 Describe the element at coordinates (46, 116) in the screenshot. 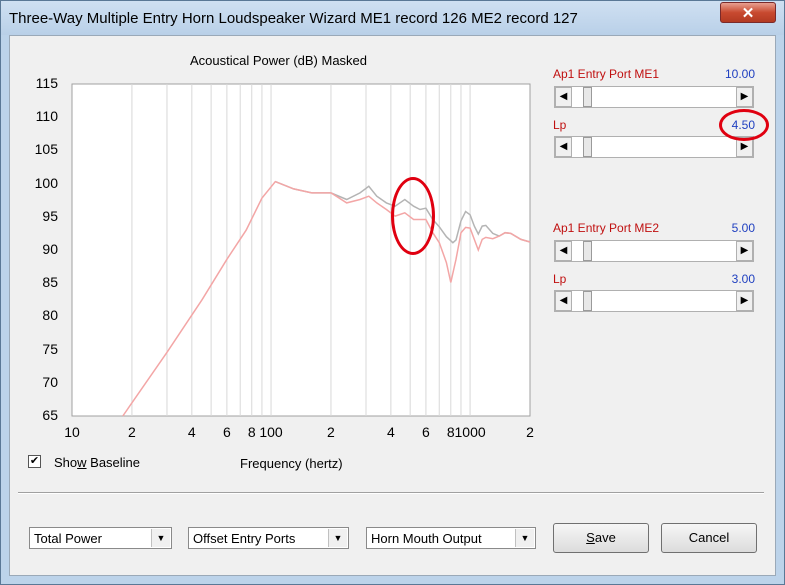

I see `y-tick-label: 110` at that location.